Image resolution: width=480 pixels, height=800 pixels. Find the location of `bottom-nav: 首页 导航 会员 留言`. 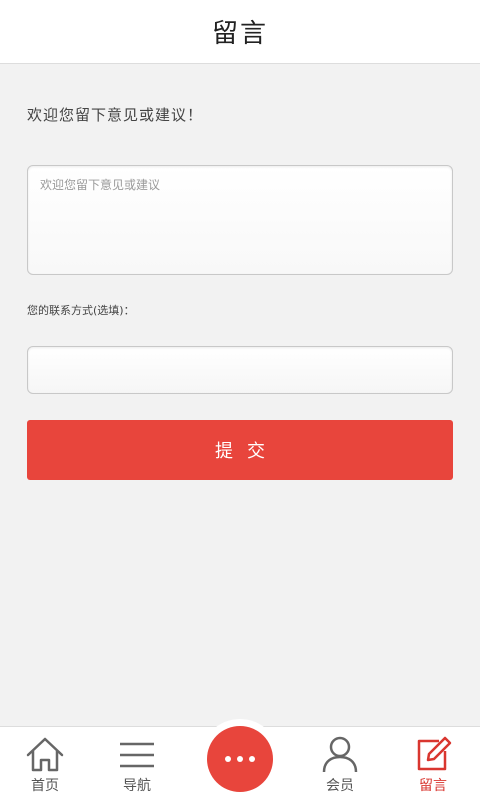

bottom-nav: 首页 导航 会员 留言 is located at coordinates (240, 759).